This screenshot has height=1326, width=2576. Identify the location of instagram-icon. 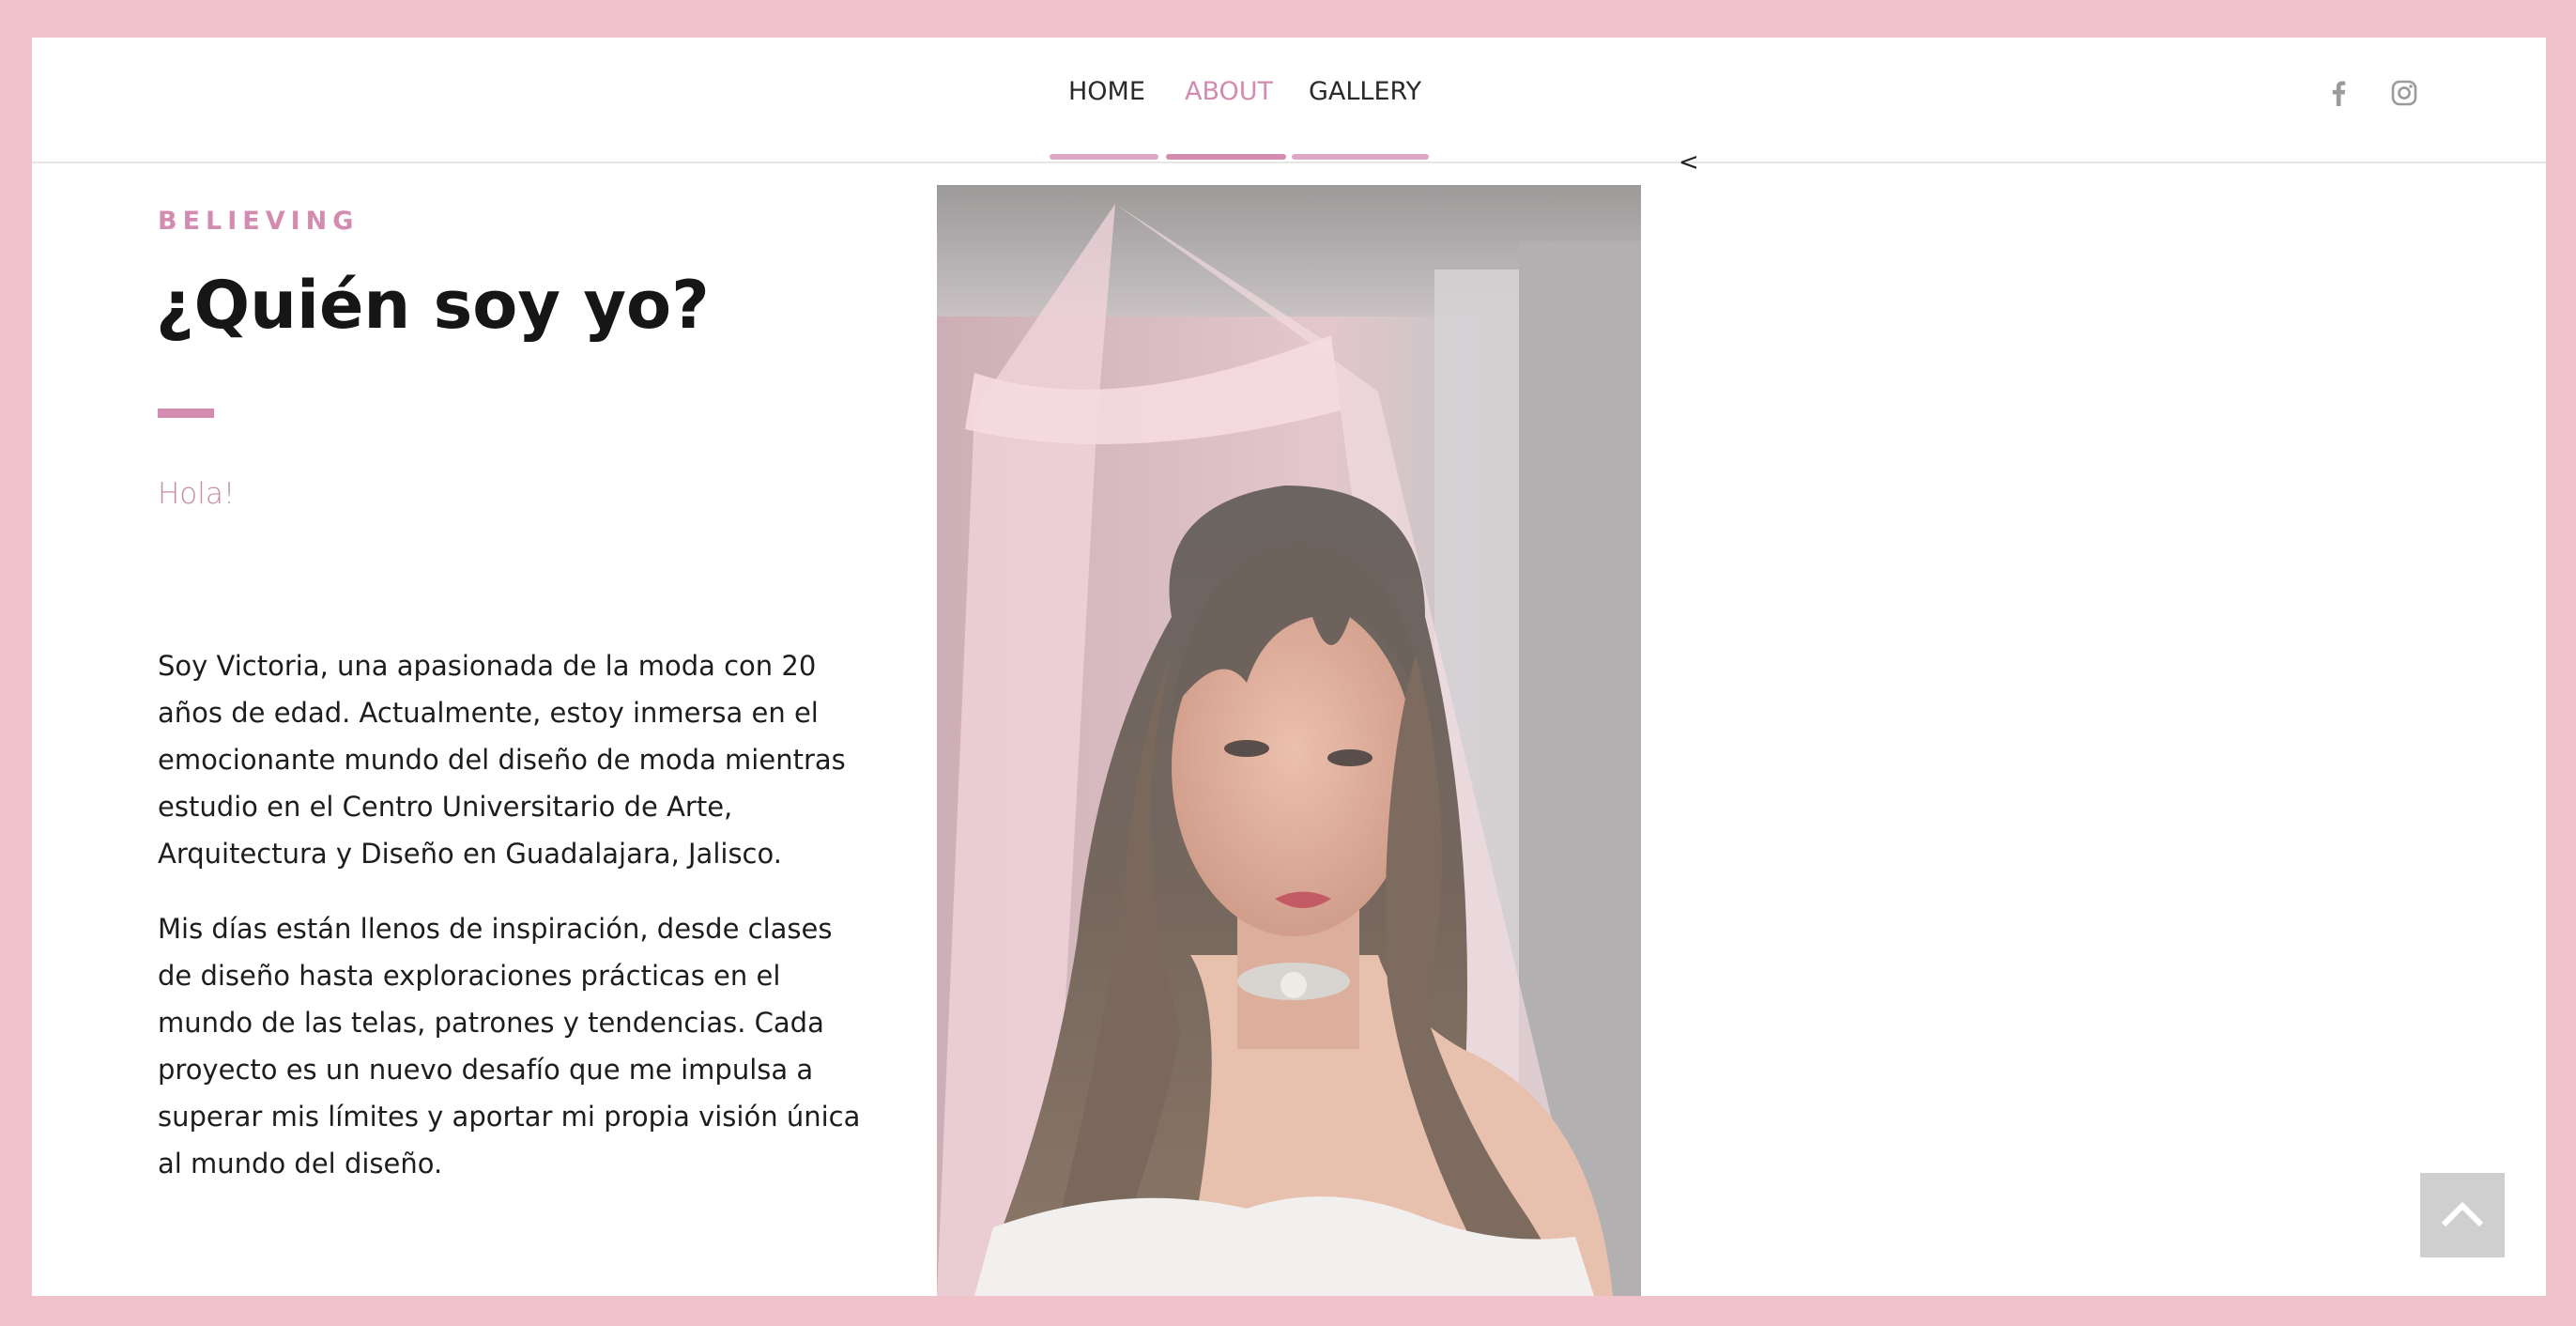
(2404, 93).